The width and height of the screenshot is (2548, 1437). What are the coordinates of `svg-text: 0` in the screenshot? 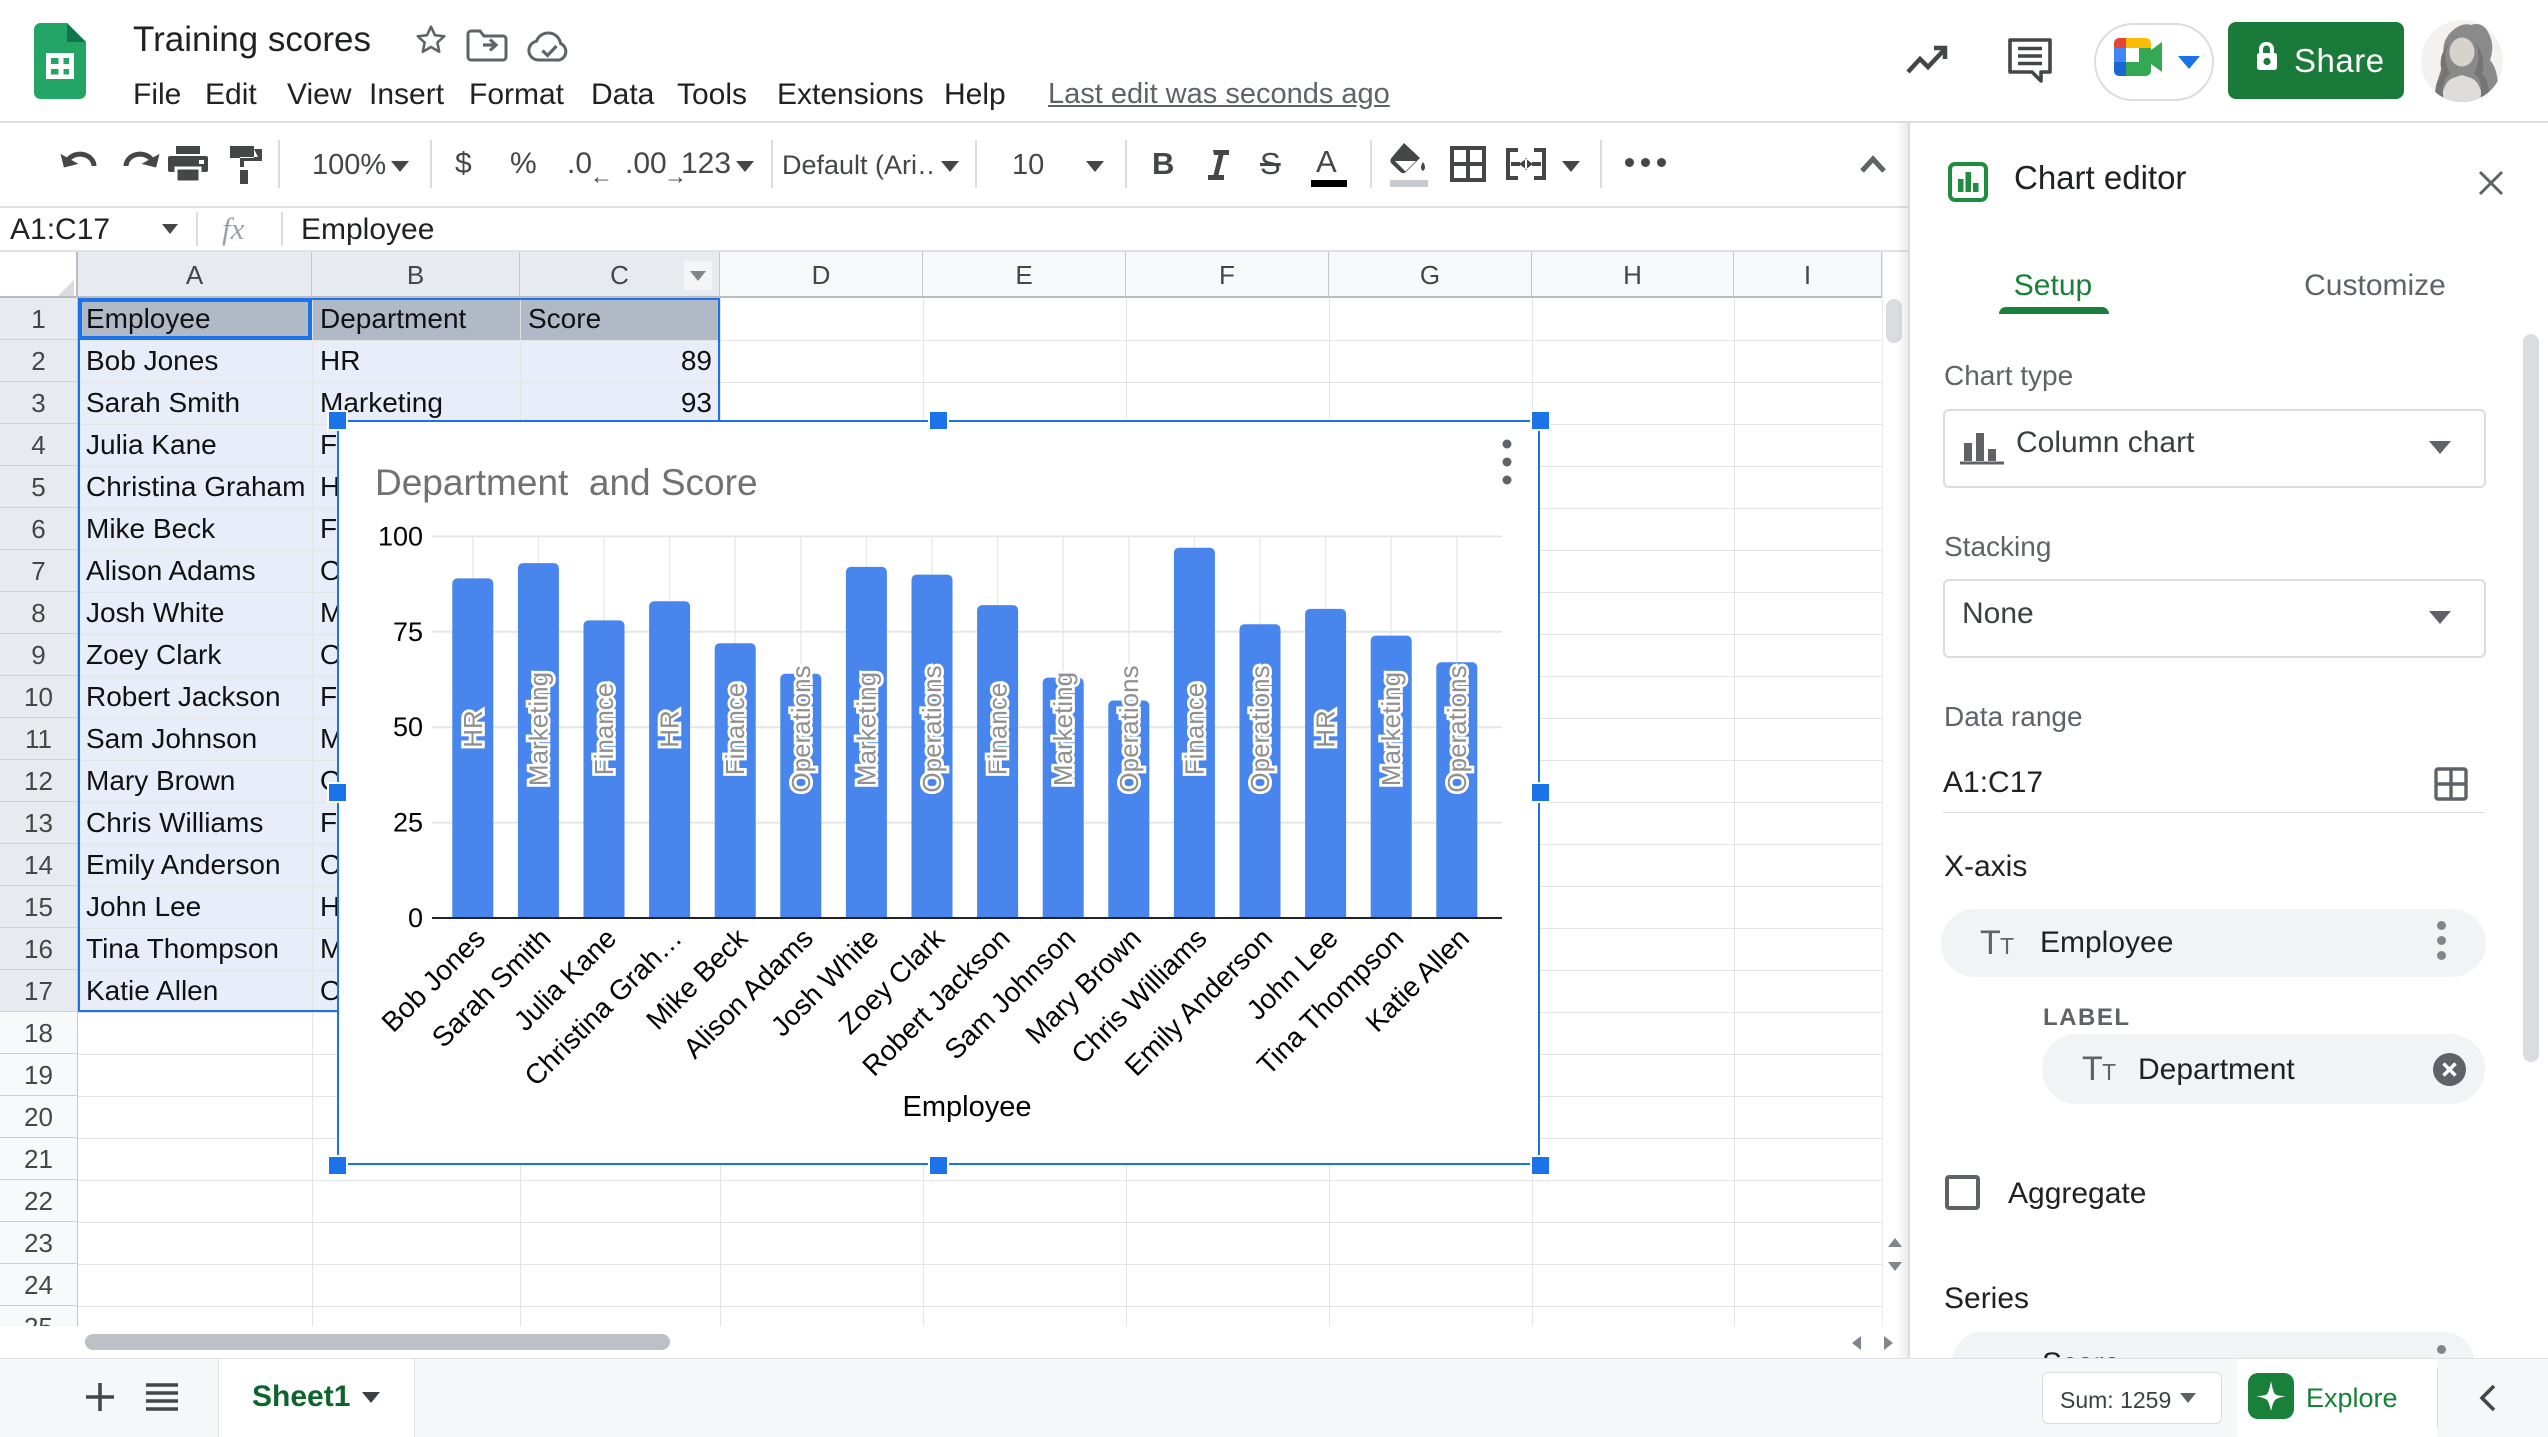 It's located at (415, 918).